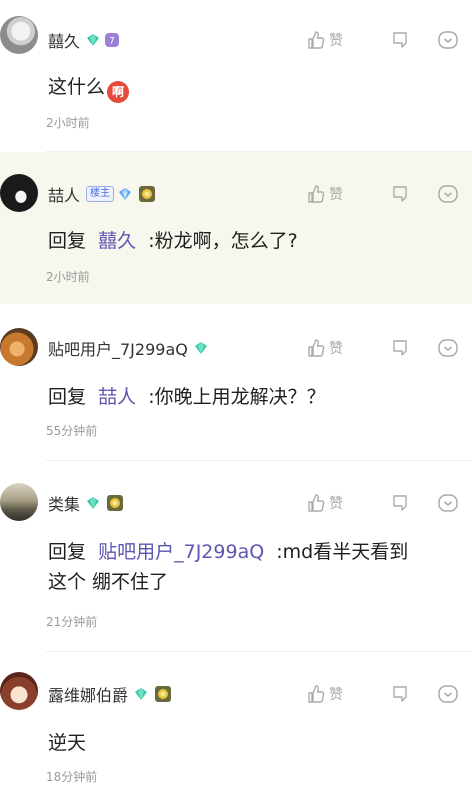 The image size is (472, 800). I want to click on svg-text: 7, so click(112, 42).